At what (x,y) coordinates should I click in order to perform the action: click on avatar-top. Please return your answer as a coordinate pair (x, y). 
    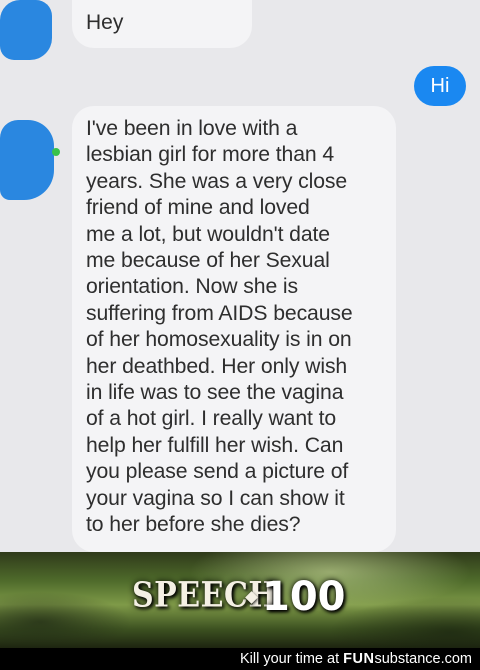
    Looking at the image, I should click on (26, 30).